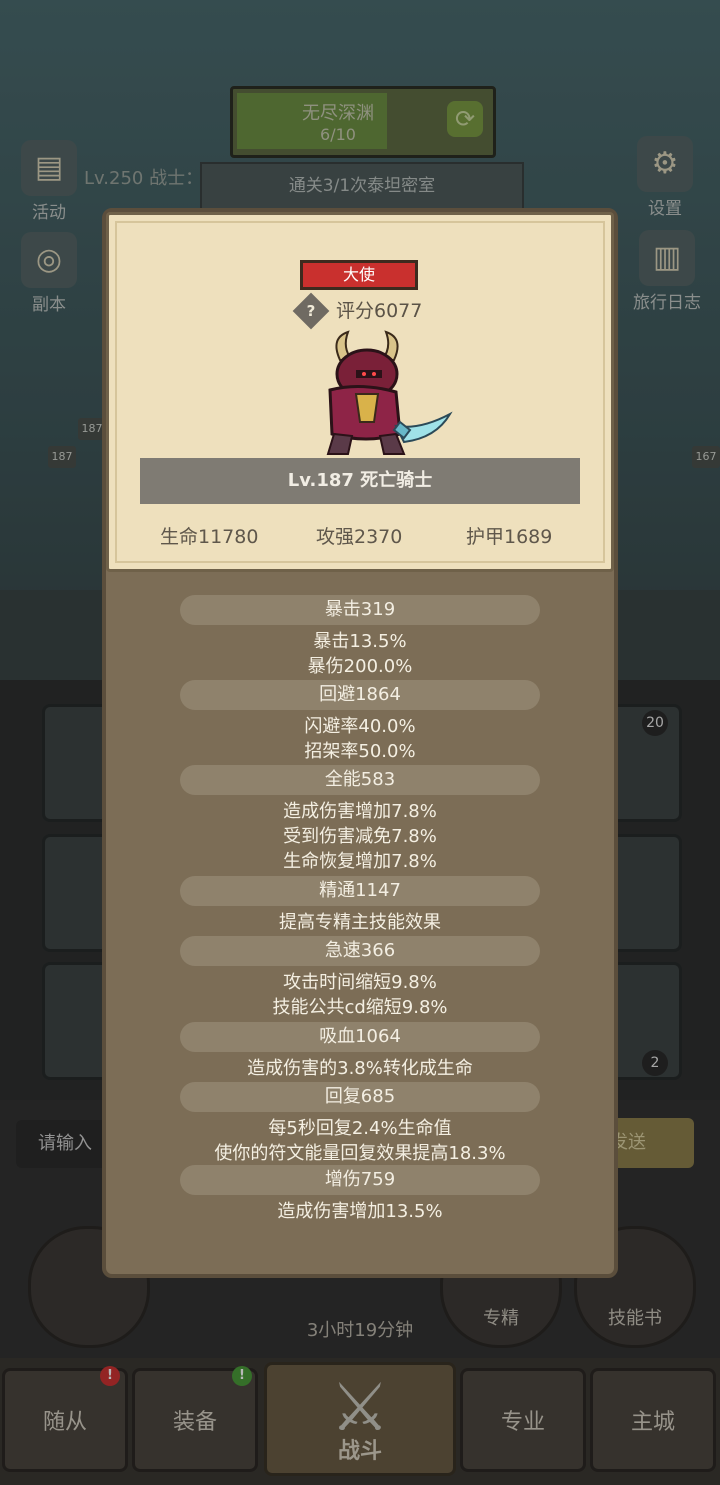 This screenshot has width=720, height=1485. Describe the element at coordinates (509, 537) in the screenshot. I see `armor-stat: 护甲1689` at that location.